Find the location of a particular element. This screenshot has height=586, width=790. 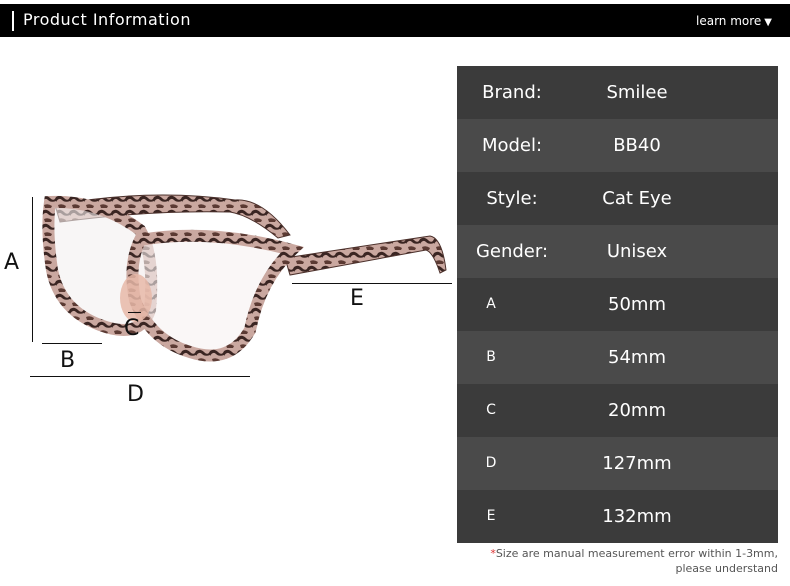

dimension-label-c: C is located at coordinates (132, 328).